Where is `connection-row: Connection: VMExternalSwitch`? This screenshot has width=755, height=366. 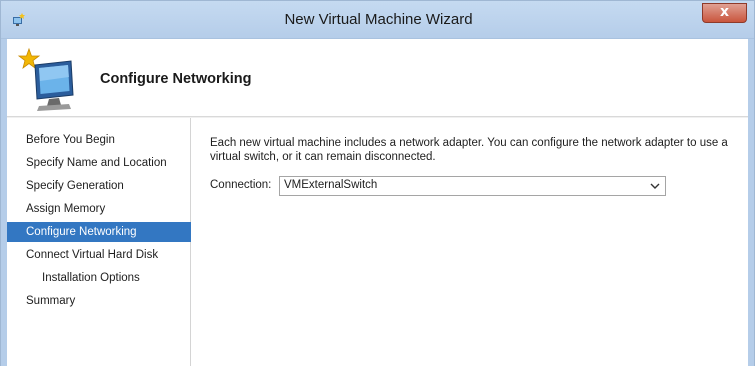
connection-row: Connection: VMExternalSwitch is located at coordinates (475, 186).